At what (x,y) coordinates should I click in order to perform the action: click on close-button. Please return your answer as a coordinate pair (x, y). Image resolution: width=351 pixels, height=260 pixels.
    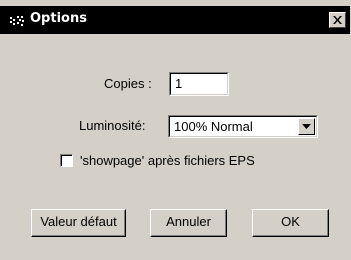
    Looking at the image, I should click on (337, 20).